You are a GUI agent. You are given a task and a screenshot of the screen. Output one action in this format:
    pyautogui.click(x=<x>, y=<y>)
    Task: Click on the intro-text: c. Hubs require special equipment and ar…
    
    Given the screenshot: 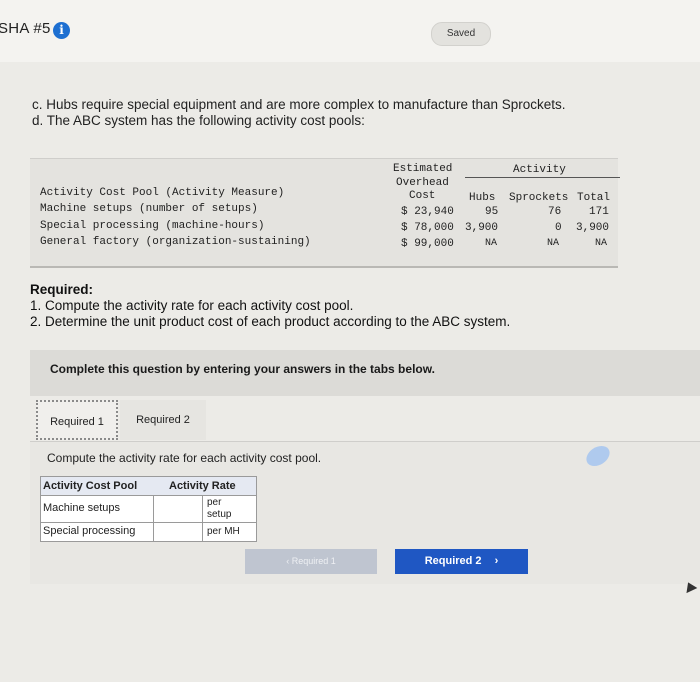 What is the action you would take?
    pyautogui.click(x=299, y=113)
    